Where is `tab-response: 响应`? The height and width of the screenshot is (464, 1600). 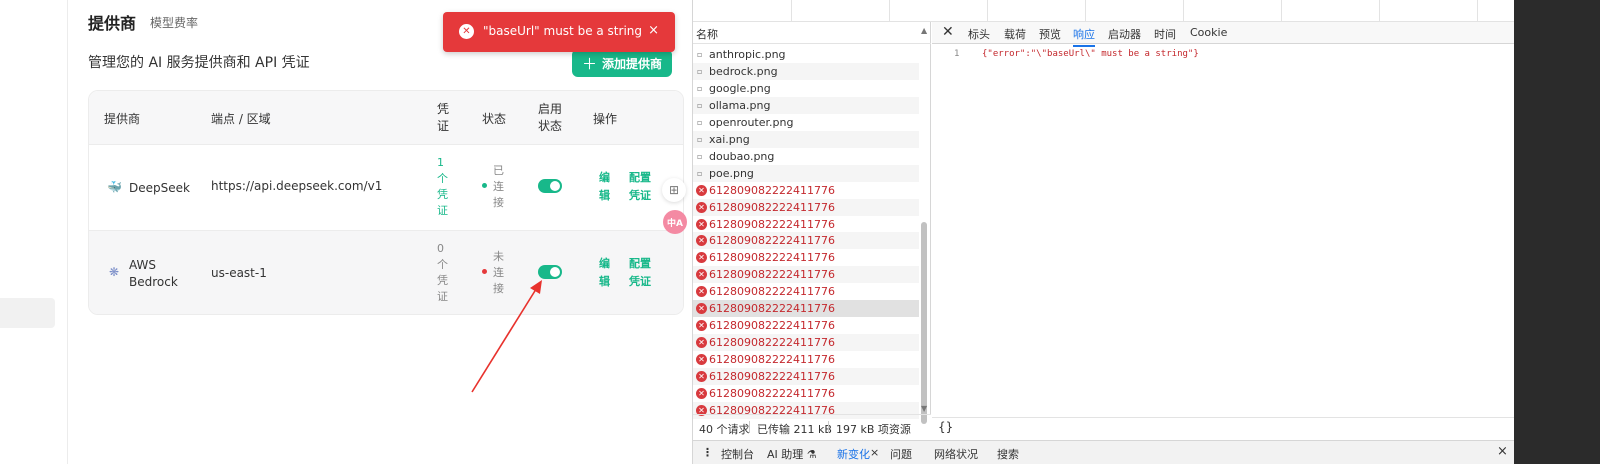
tab-response: 响应 is located at coordinates (1084, 36).